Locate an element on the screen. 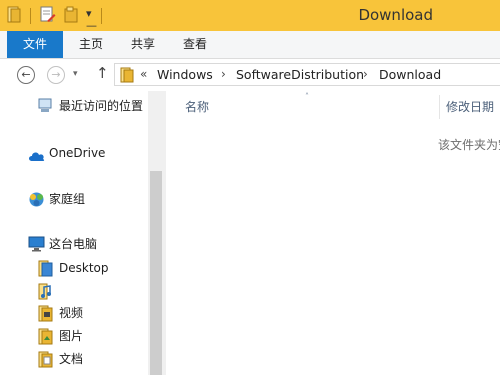 The width and height of the screenshot is (500, 375). ribbon-tabs: 文件 主页 共享 查看 is located at coordinates (250, 45).